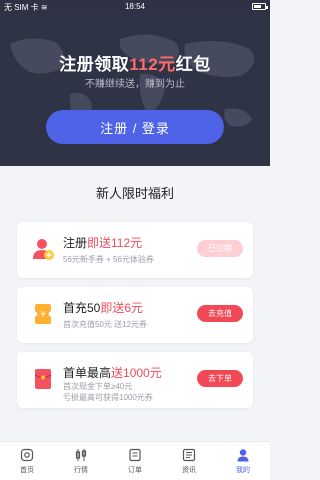 This screenshot has width=320, height=480. I want to click on clock: 18:54, so click(135, 6).